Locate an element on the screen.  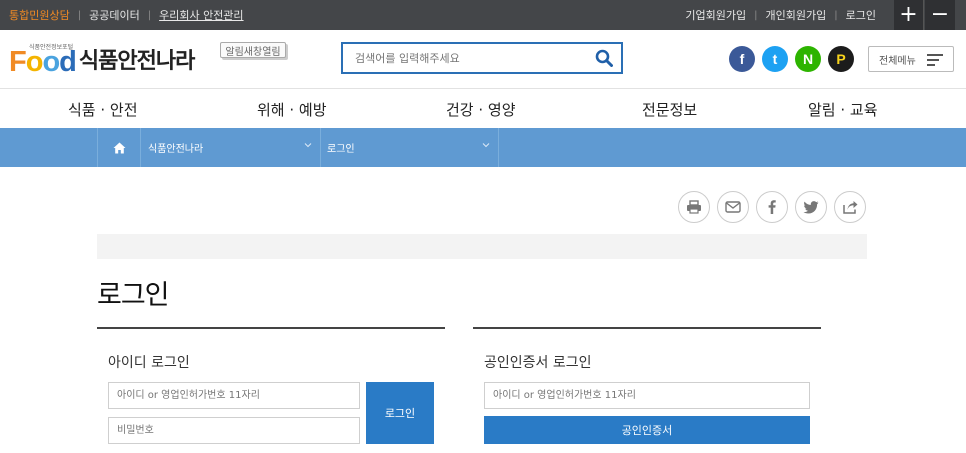
link-civil-complaint: 통합민원상담 is located at coordinates (39, 15).